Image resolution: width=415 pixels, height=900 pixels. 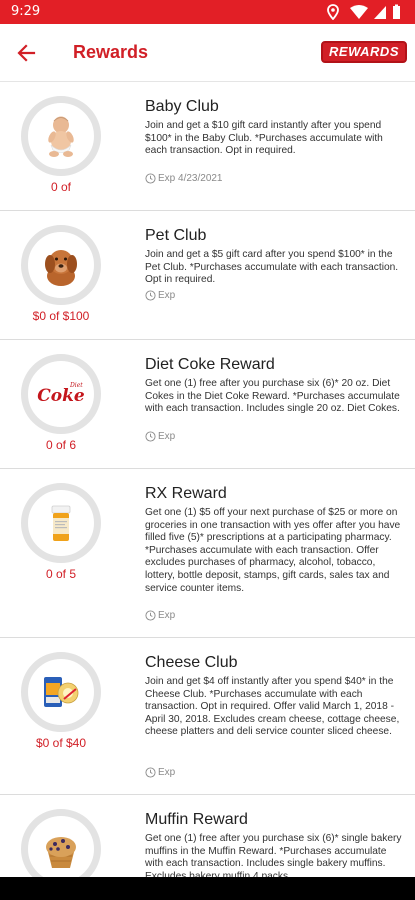 I want to click on back-arrow-icon, so click(x=26, y=53).